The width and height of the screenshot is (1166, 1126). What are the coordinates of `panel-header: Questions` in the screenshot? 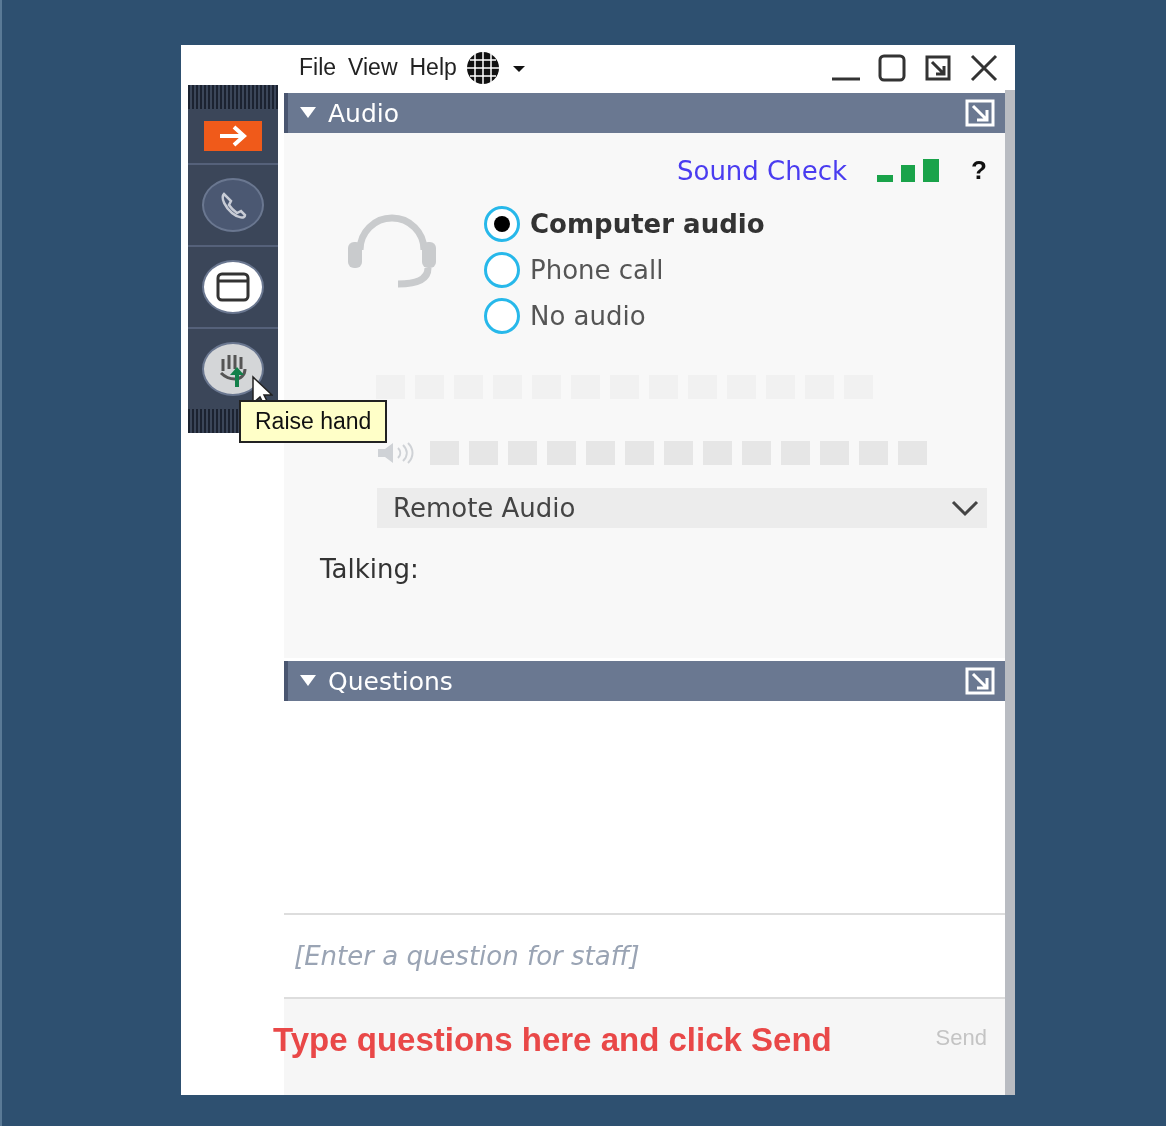 It's located at (644, 681).